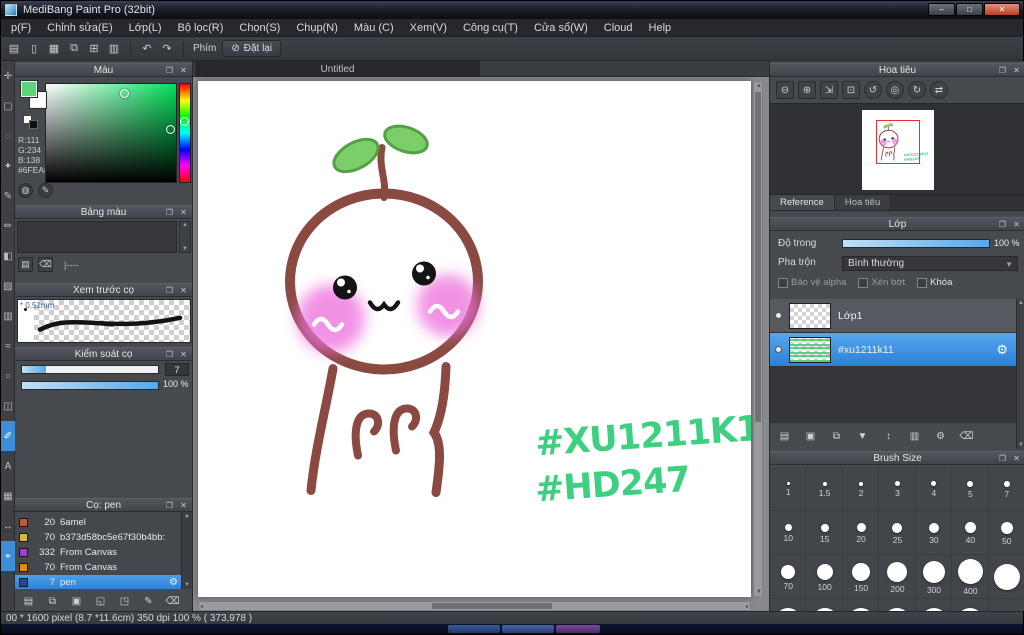 This screenshot has height=635, width=1024. Describe the element at coordinates (897, 577) in the screenshot. I see `brush-size-cell: 200` at that location.